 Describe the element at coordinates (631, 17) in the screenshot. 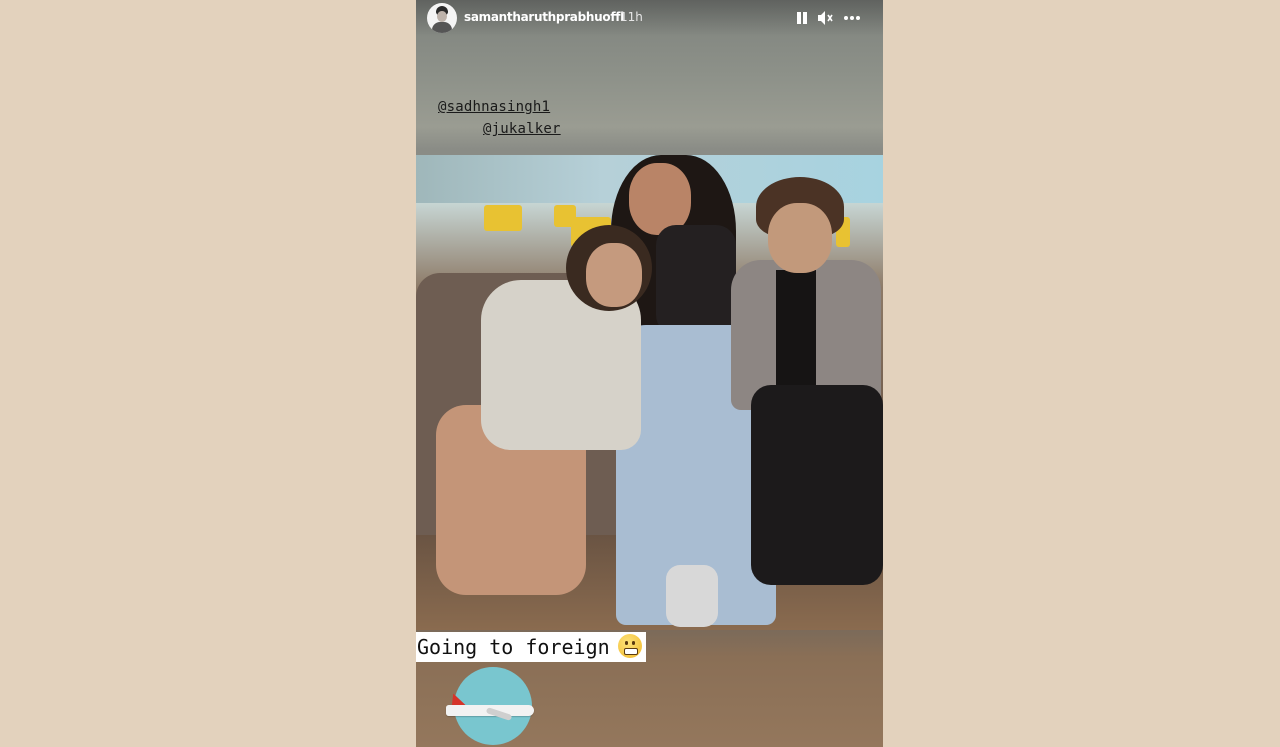

I see `story-timestamp: 11h` at that location.